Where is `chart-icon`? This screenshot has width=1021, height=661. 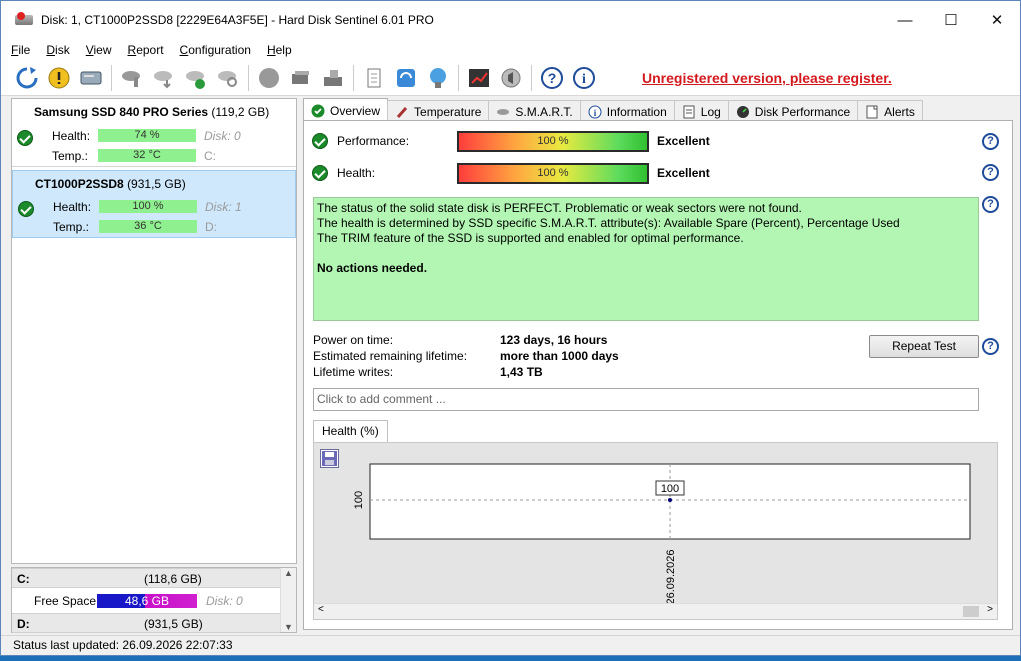 chart-icon is located at coordinates (479, 78).